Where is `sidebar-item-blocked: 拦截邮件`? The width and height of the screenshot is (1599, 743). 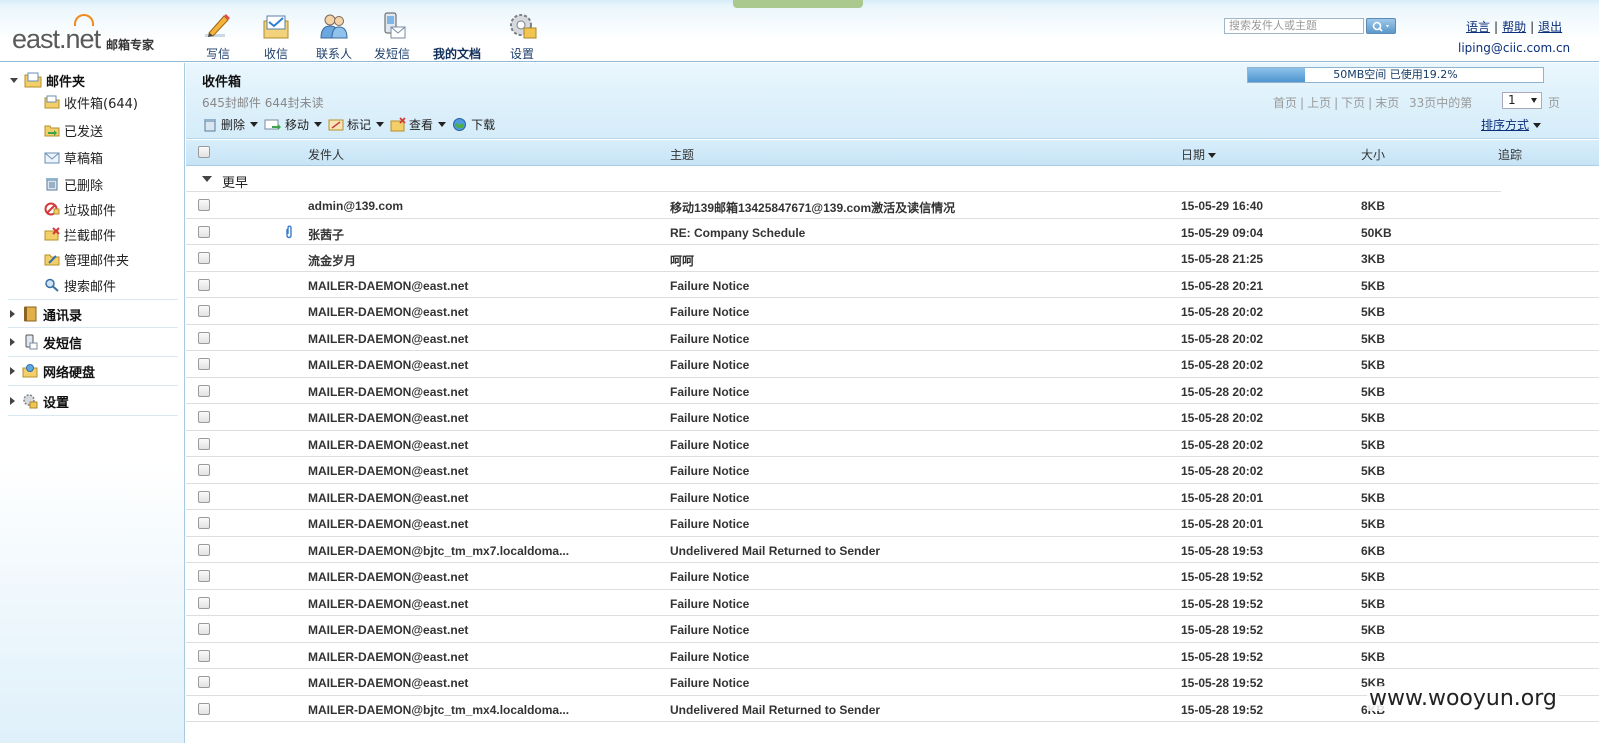
sidebar-item-blocked: 拦截邮件 is located at coordinates (80, 234).